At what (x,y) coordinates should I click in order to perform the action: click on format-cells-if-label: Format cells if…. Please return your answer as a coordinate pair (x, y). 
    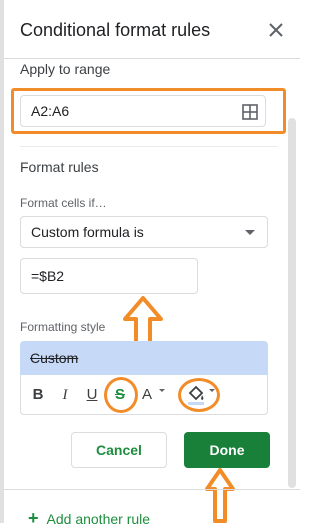
    Looking at the image, I should click on (63, 203).